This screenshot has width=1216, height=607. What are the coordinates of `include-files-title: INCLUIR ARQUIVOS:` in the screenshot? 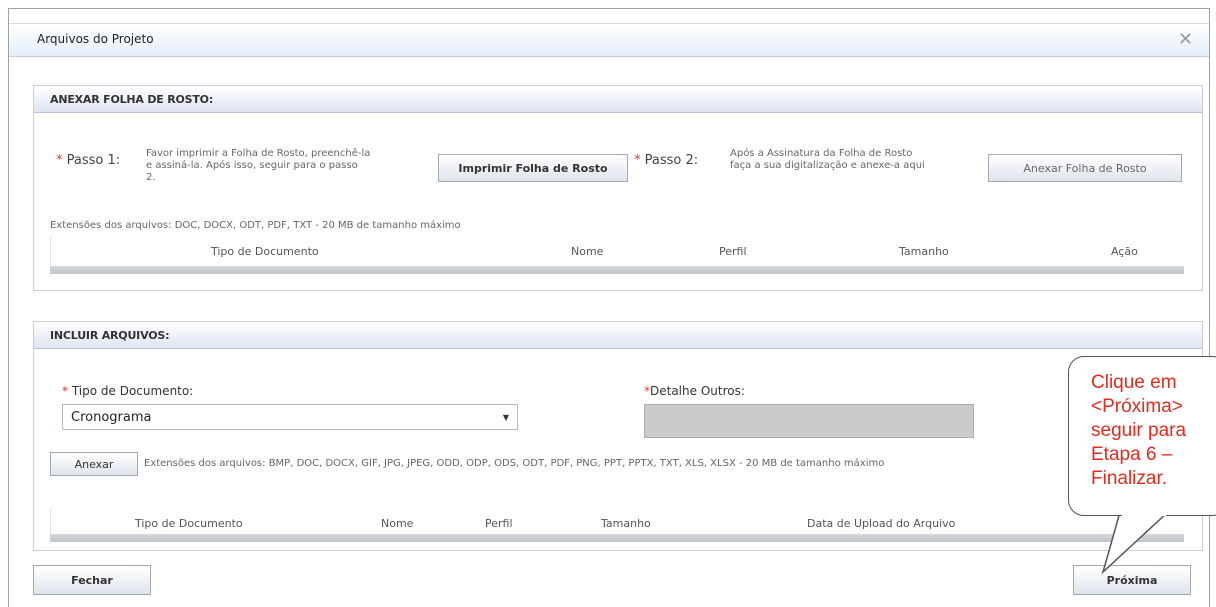 It's located at (110, 335).